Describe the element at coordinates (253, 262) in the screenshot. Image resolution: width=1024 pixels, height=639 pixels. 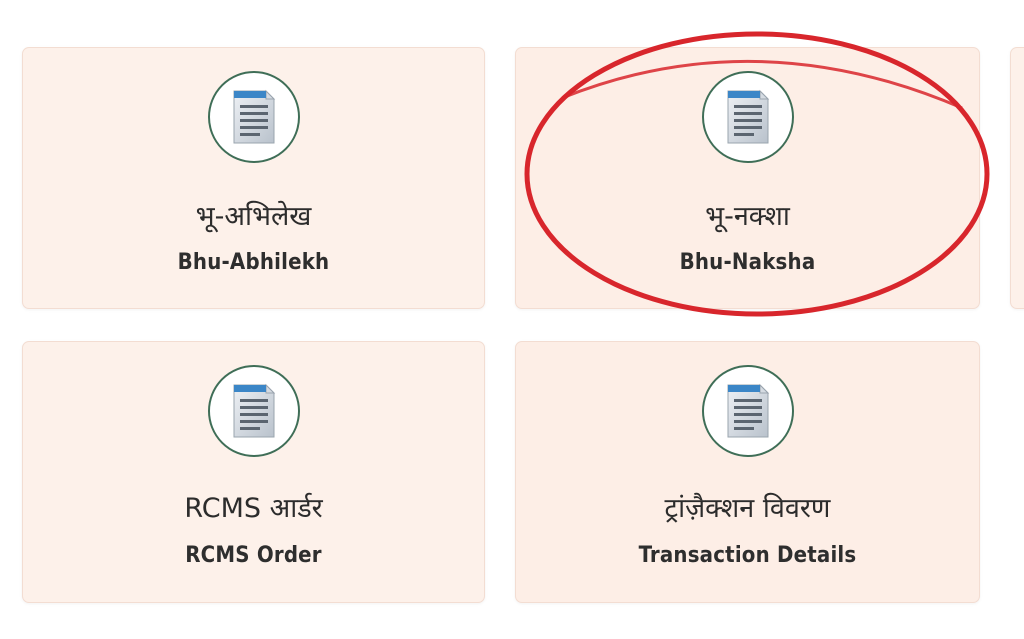
I see `card-title-english: Bhu-Abhilekh` at that location.